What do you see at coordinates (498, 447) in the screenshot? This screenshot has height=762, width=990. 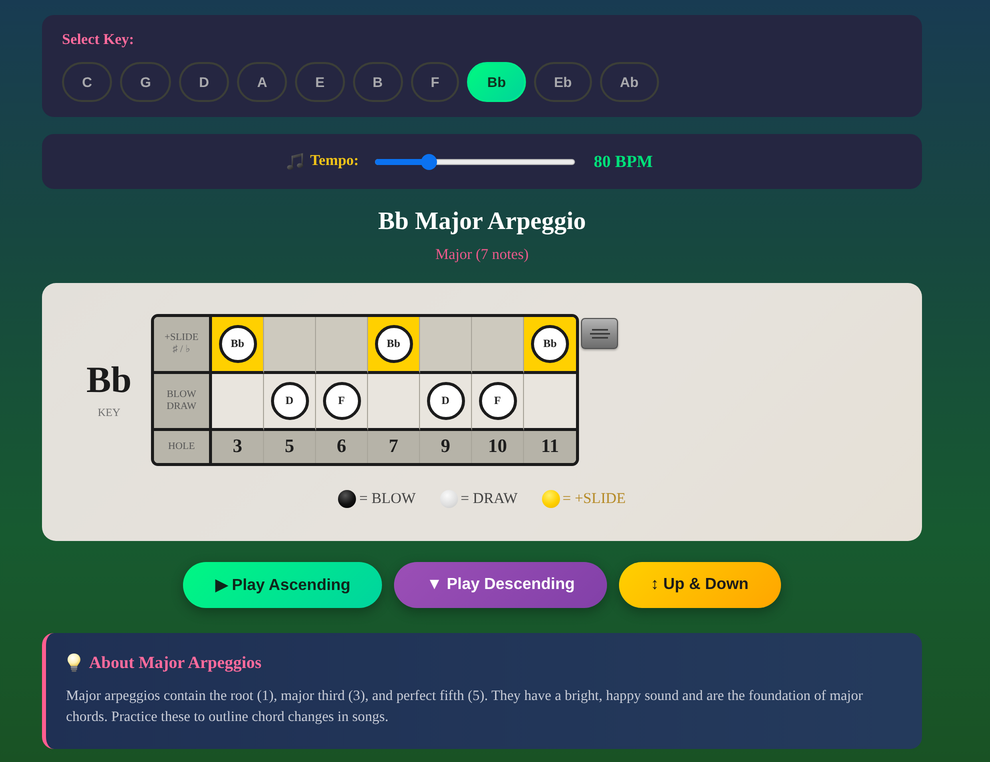 I see `hole-number: 10` at bounding box center [498, 447].